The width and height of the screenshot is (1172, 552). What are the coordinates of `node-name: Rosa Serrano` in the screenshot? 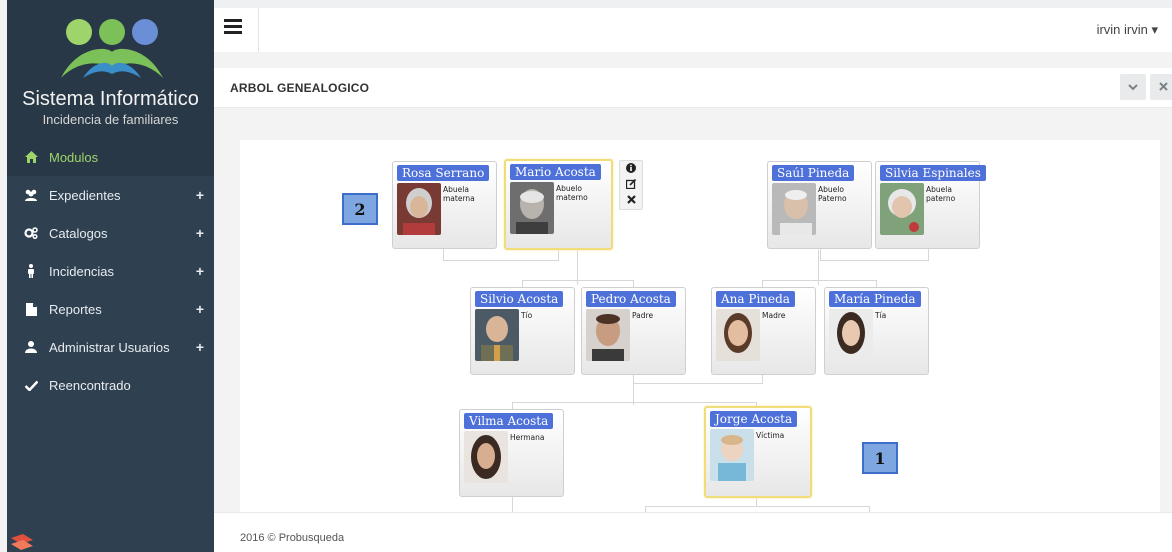 It's located at (443, 173).